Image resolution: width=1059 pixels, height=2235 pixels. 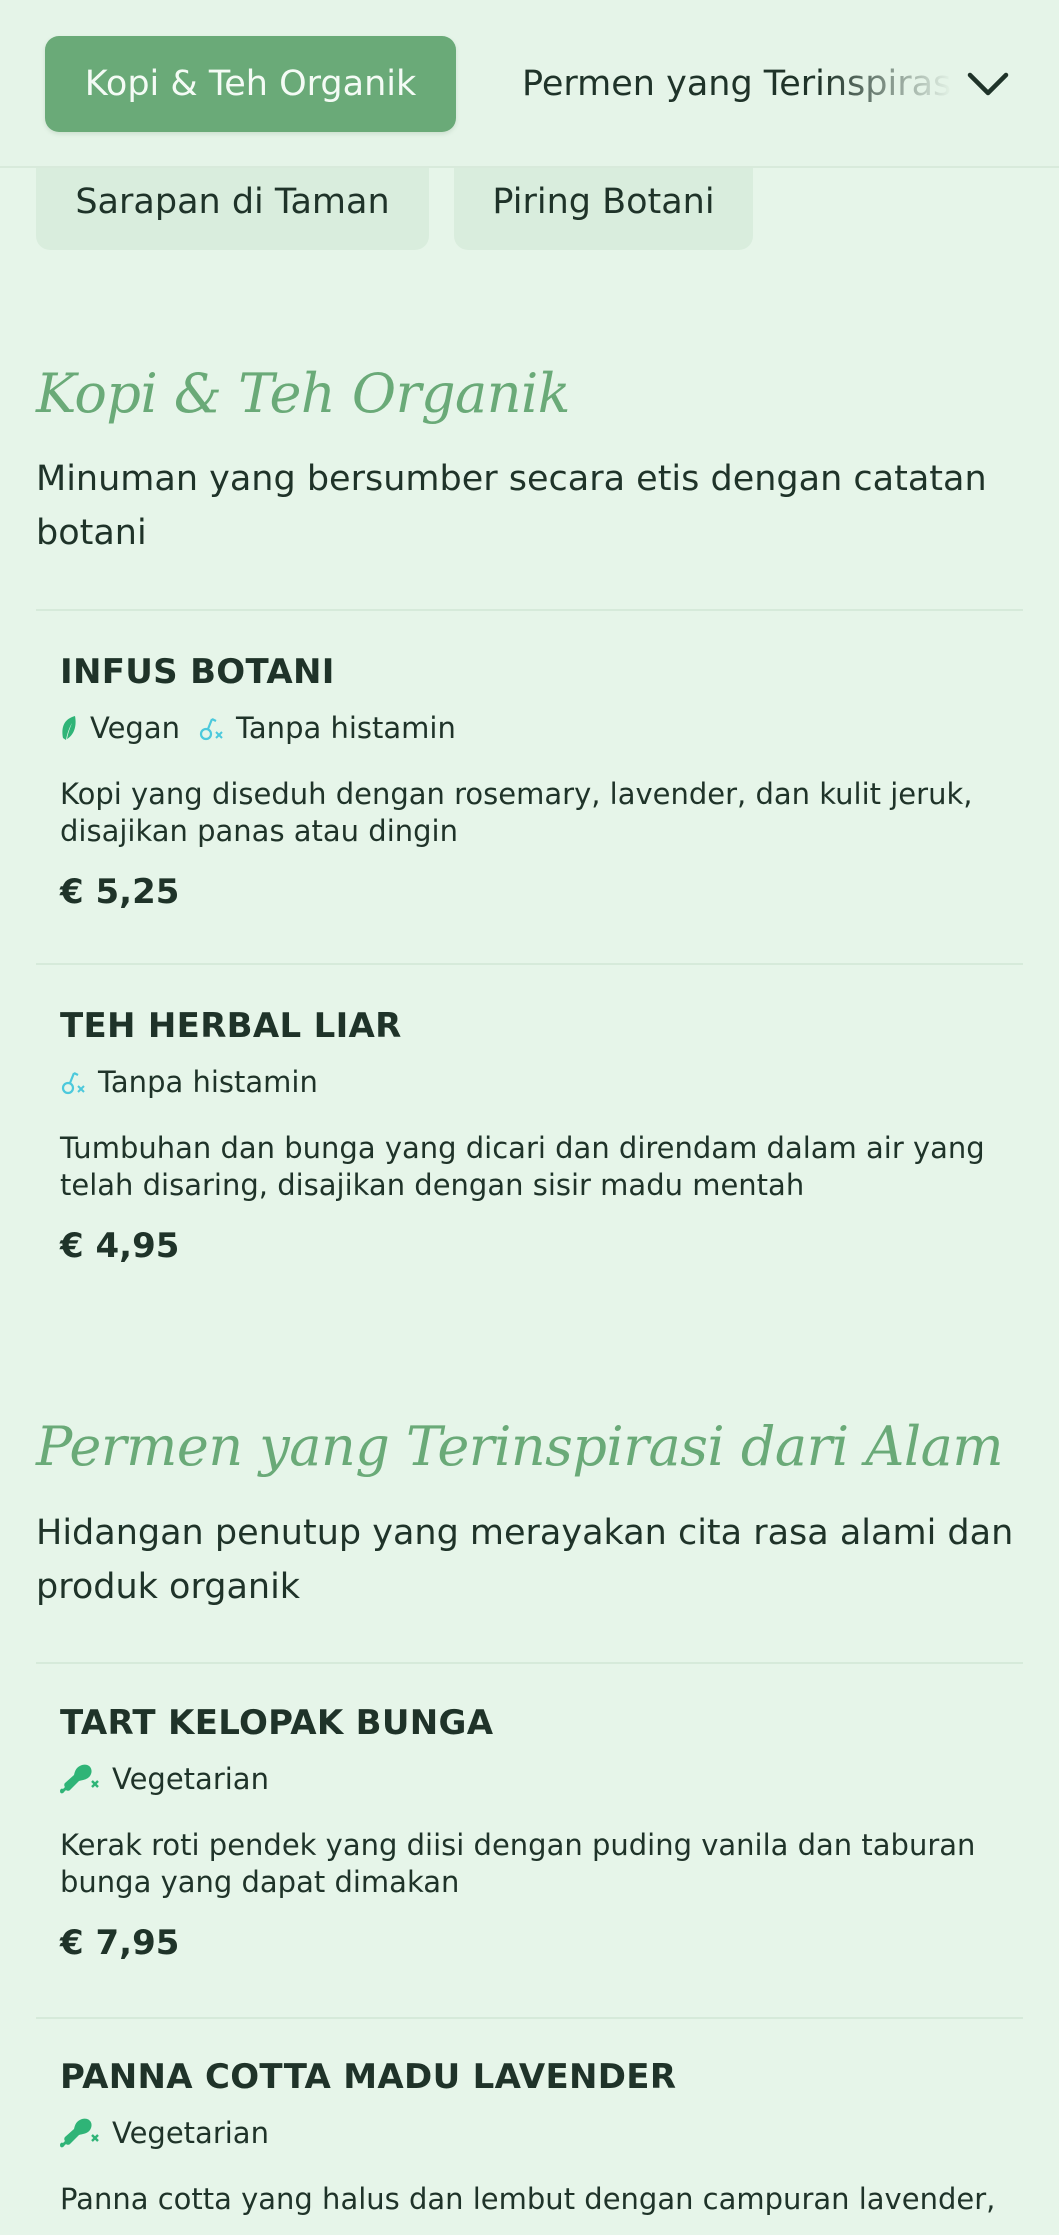 I want to click on tag-vegan: Vegan, so click(x=120, y=728).